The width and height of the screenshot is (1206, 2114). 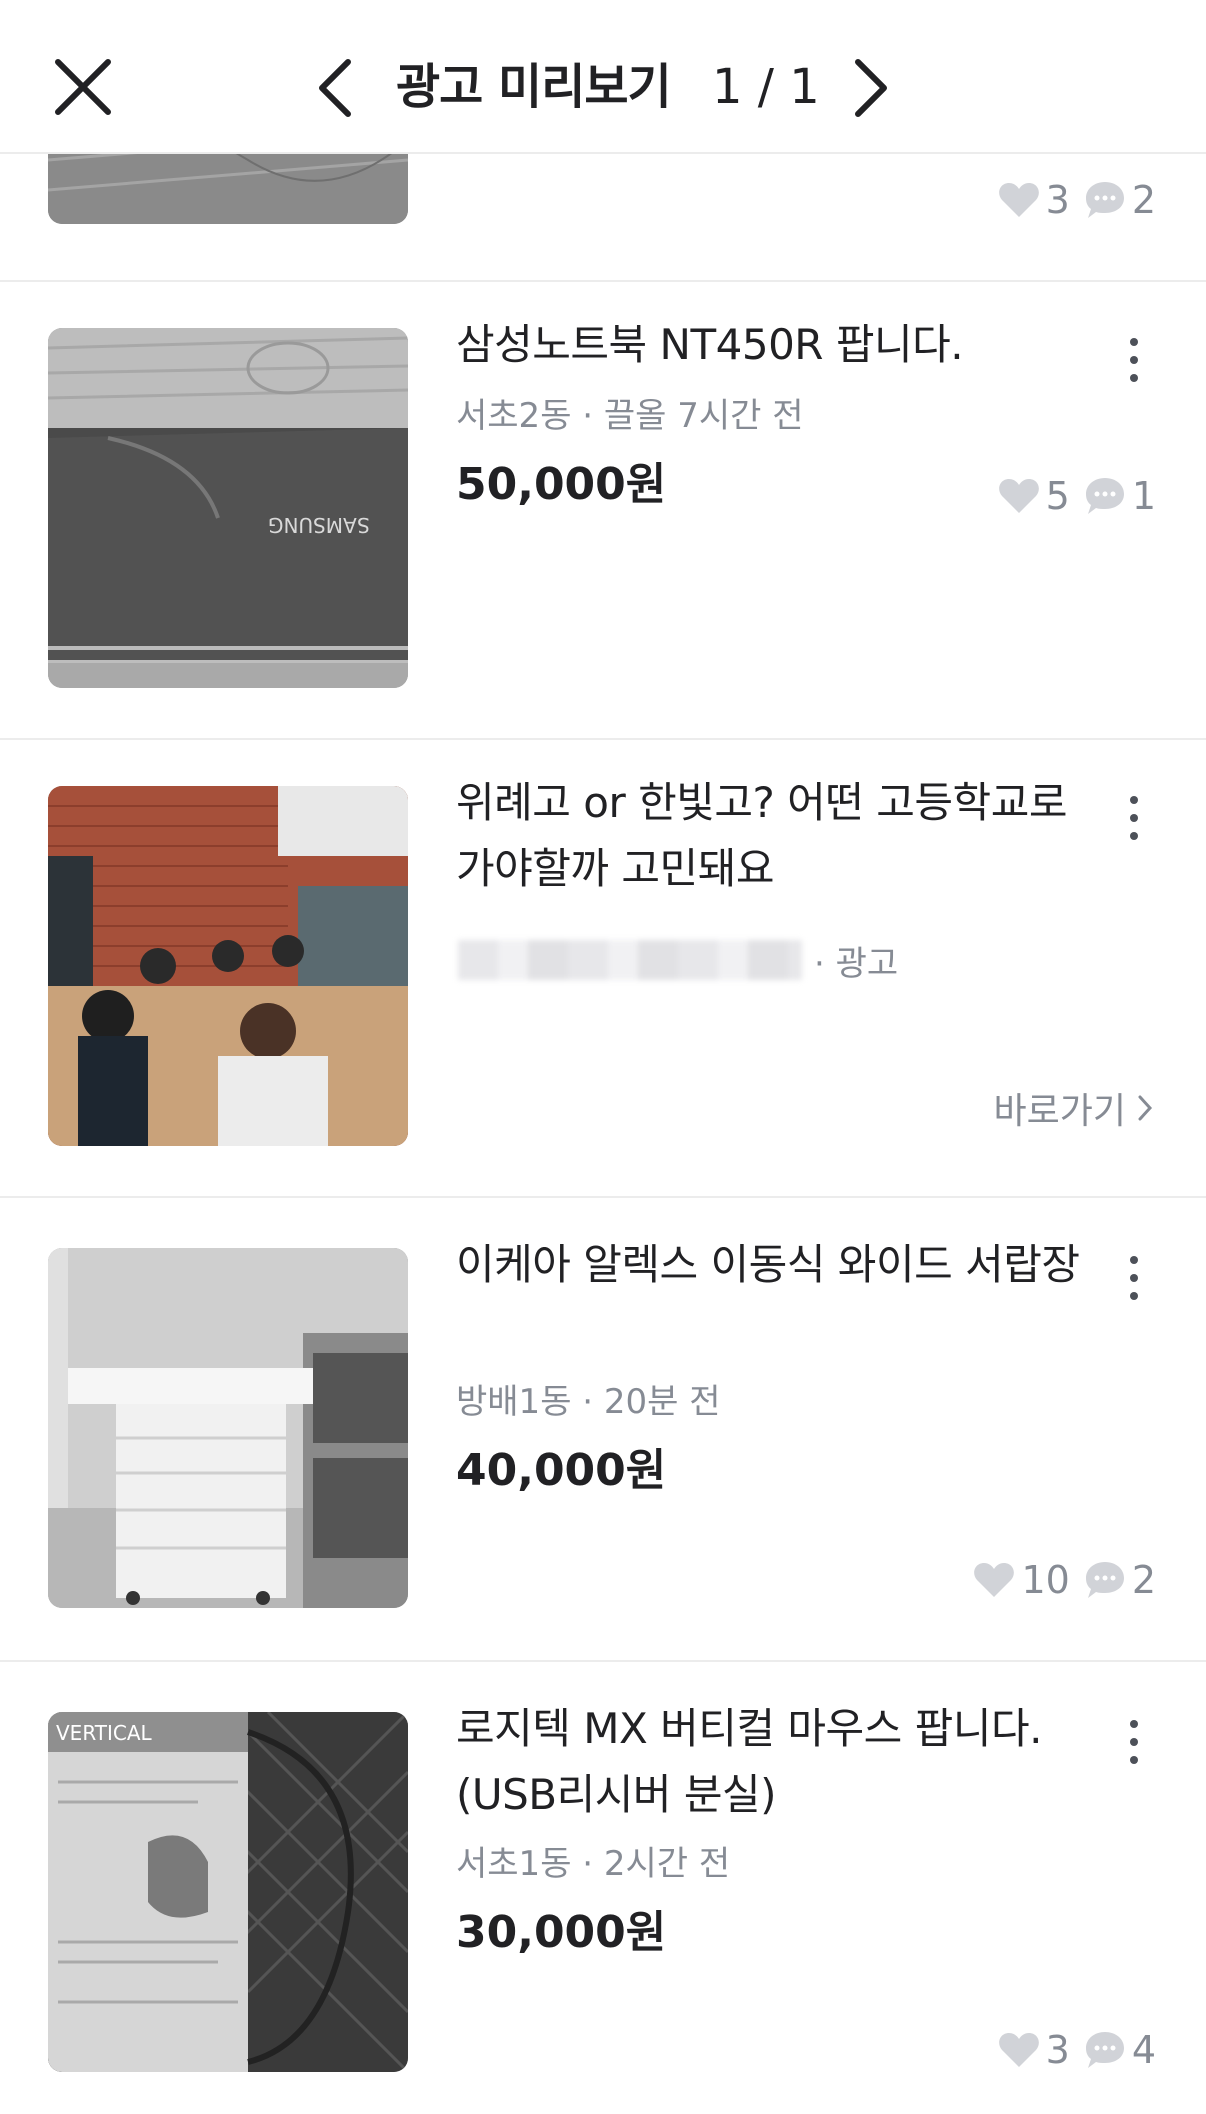 I want to click on chevron-right-small-icon, so click(x=1145, y=1108).